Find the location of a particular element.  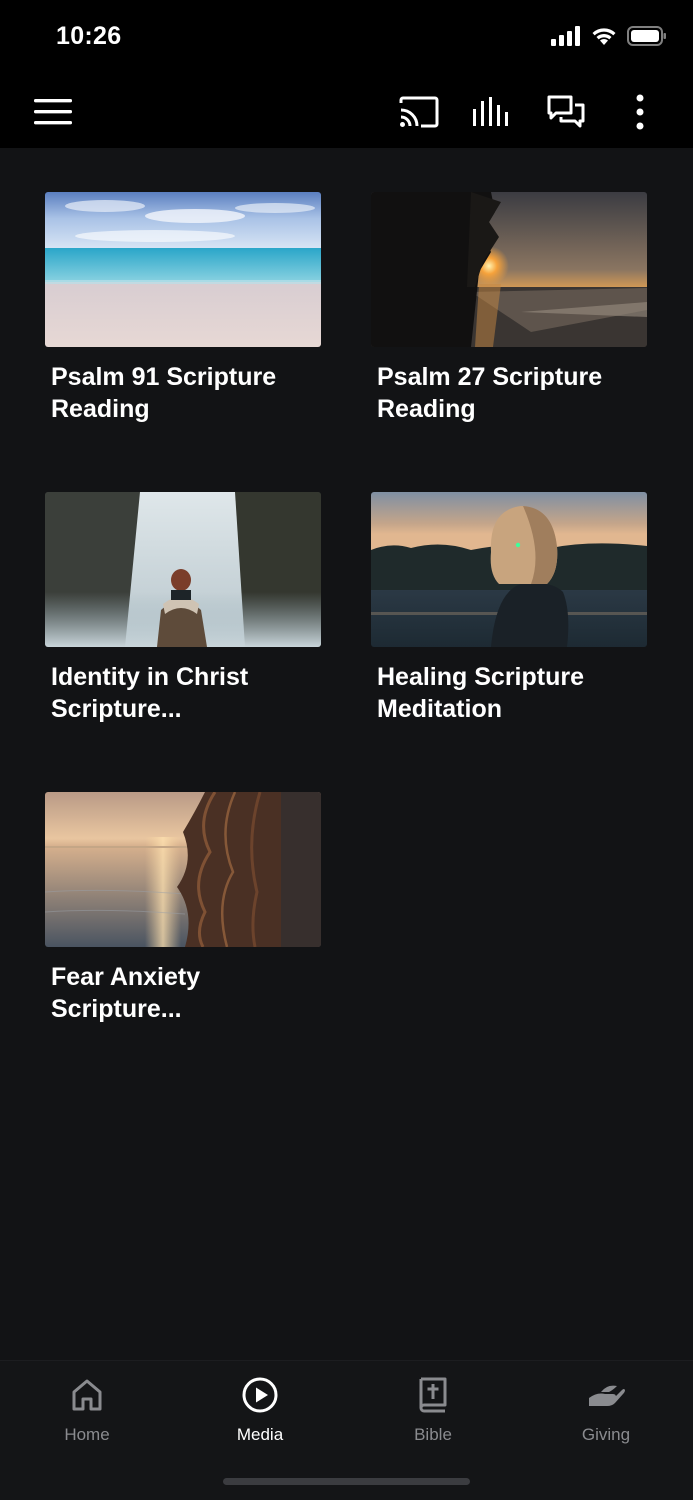

battery-icon is located at coordinates (647, 38).